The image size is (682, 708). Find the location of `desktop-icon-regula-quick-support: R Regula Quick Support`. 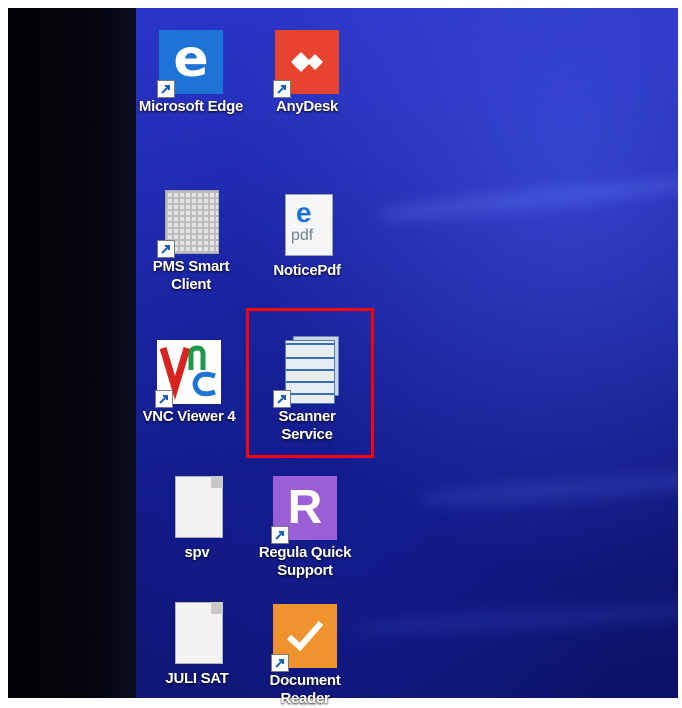

desktop-icon-regula-quick-support: R Regula Quick Support is located at coordinates (305, 528).